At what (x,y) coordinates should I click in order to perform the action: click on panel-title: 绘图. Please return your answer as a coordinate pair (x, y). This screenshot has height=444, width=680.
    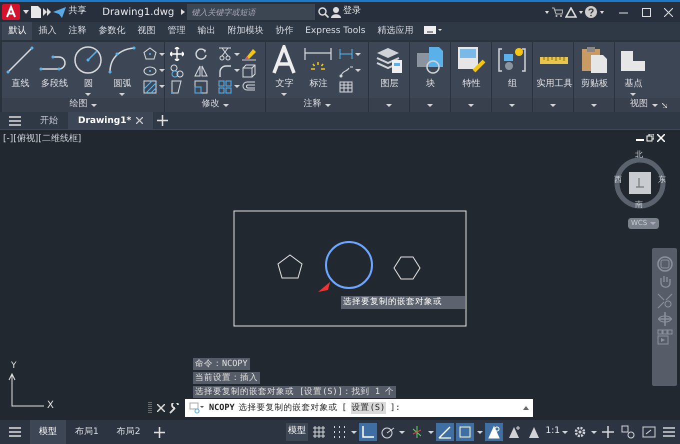
    Looking at the image, I should click on (78, 105).